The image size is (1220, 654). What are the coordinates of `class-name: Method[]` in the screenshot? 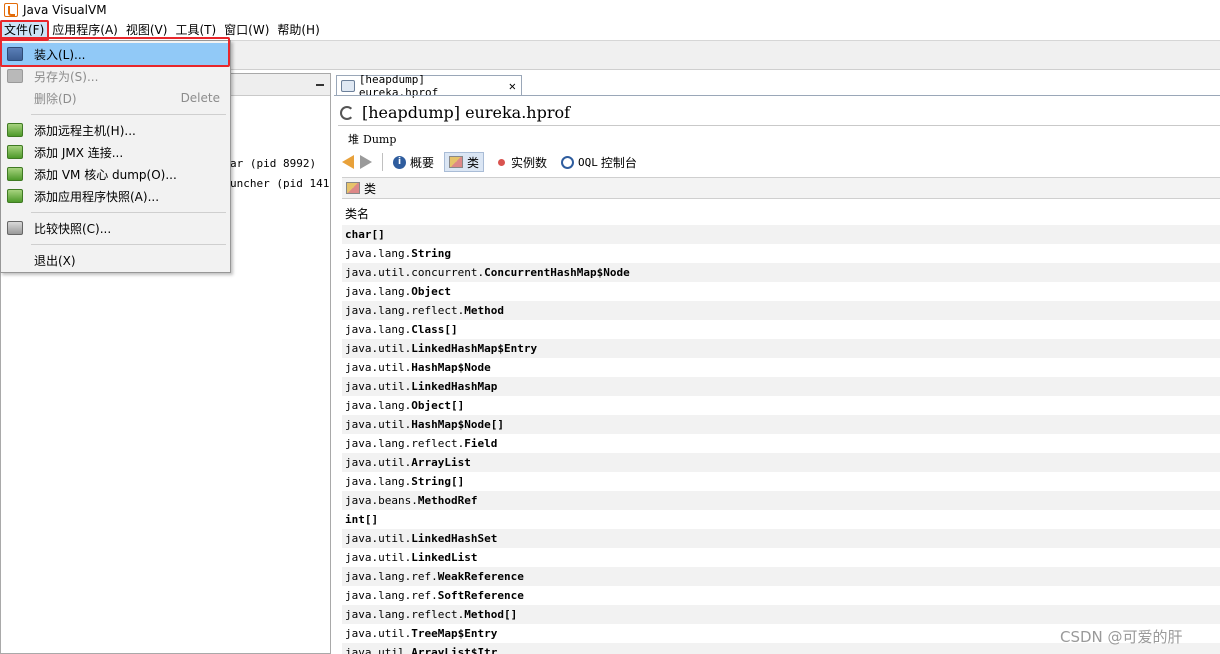 It's located at (491, 614).